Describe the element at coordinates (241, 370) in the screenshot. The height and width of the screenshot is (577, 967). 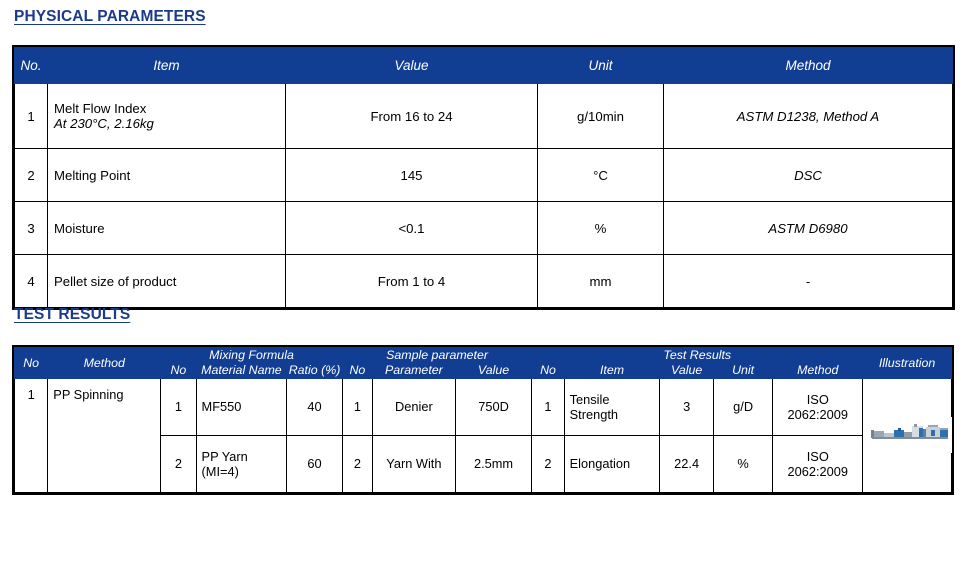
I see `column-header-material-name: Material Name` at that location.